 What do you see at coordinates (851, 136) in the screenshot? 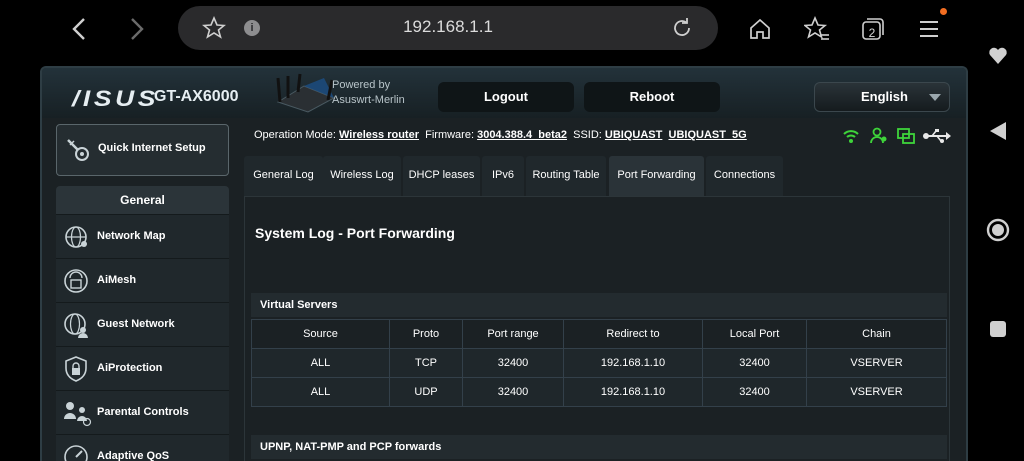
I see `wifi-icon` at bounding box center [851, 136].